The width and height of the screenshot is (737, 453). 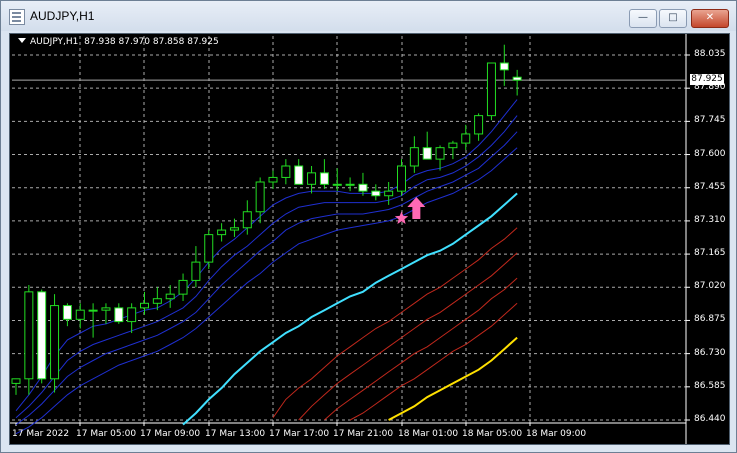 I want to click on time-tick-label: 17 Mar 13:00, so click(x=235, y=434).